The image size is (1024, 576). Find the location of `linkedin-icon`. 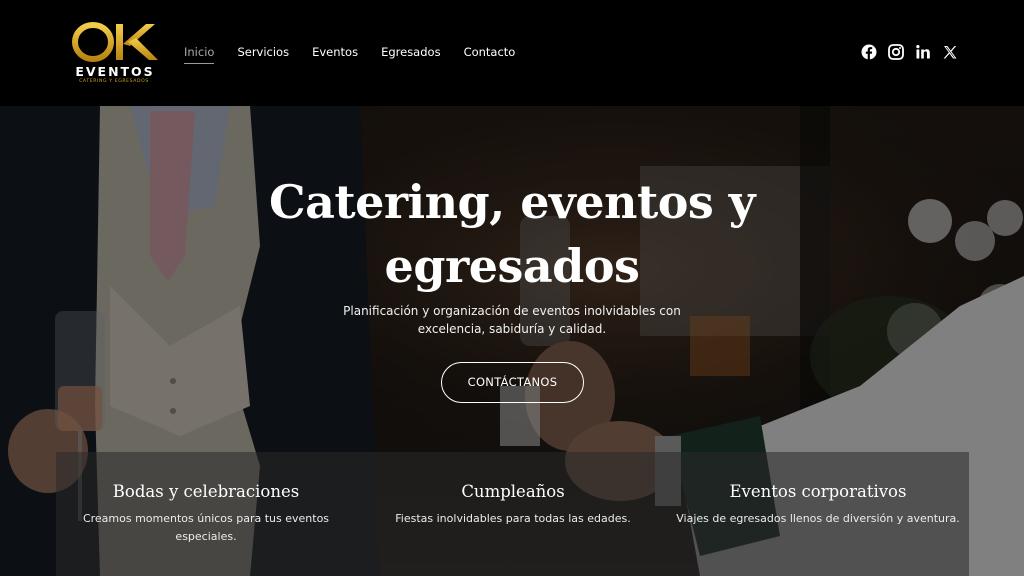

linkedin-icon is located at coordinates (923, 52).